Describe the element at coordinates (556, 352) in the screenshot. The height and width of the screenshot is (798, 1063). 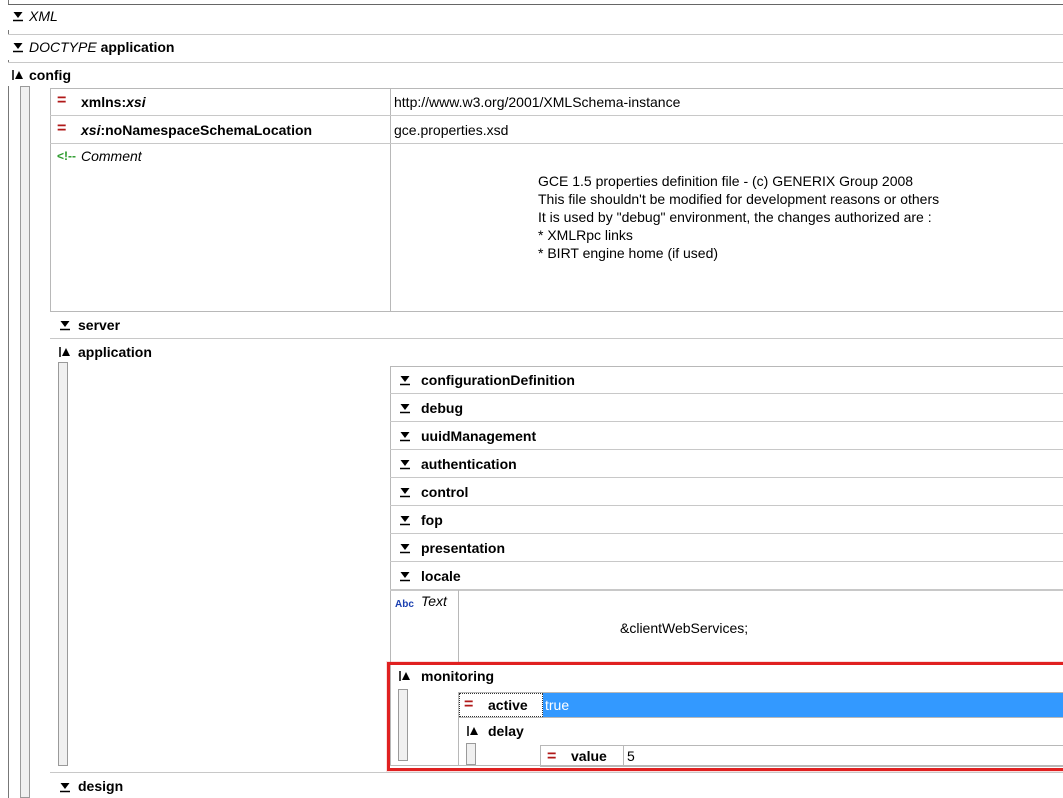
I see `application-row: application` at that location.